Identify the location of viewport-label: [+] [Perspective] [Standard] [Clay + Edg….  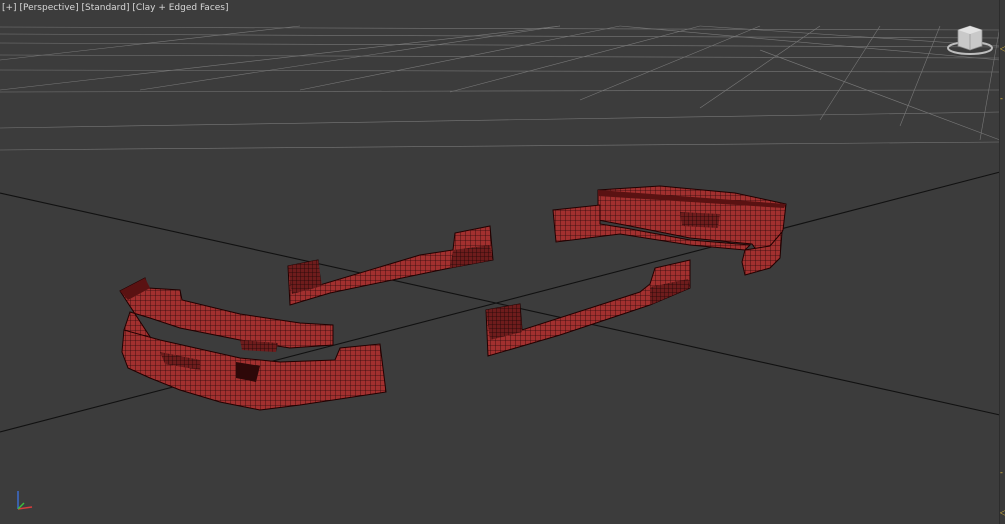
(115, 8).